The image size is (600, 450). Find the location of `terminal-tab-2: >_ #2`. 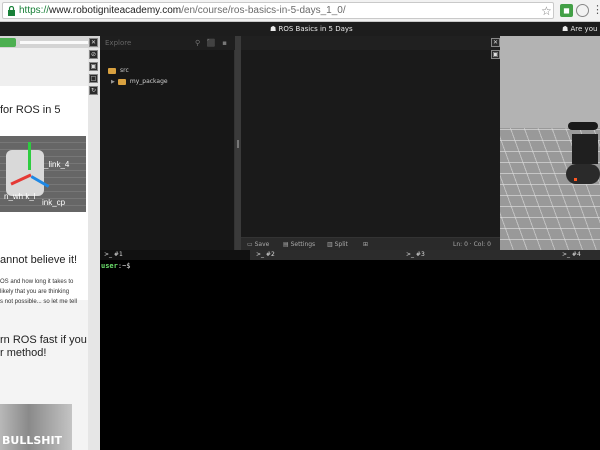

terminal-tab-2: >_ #2 is located at coordinates (326, 255).